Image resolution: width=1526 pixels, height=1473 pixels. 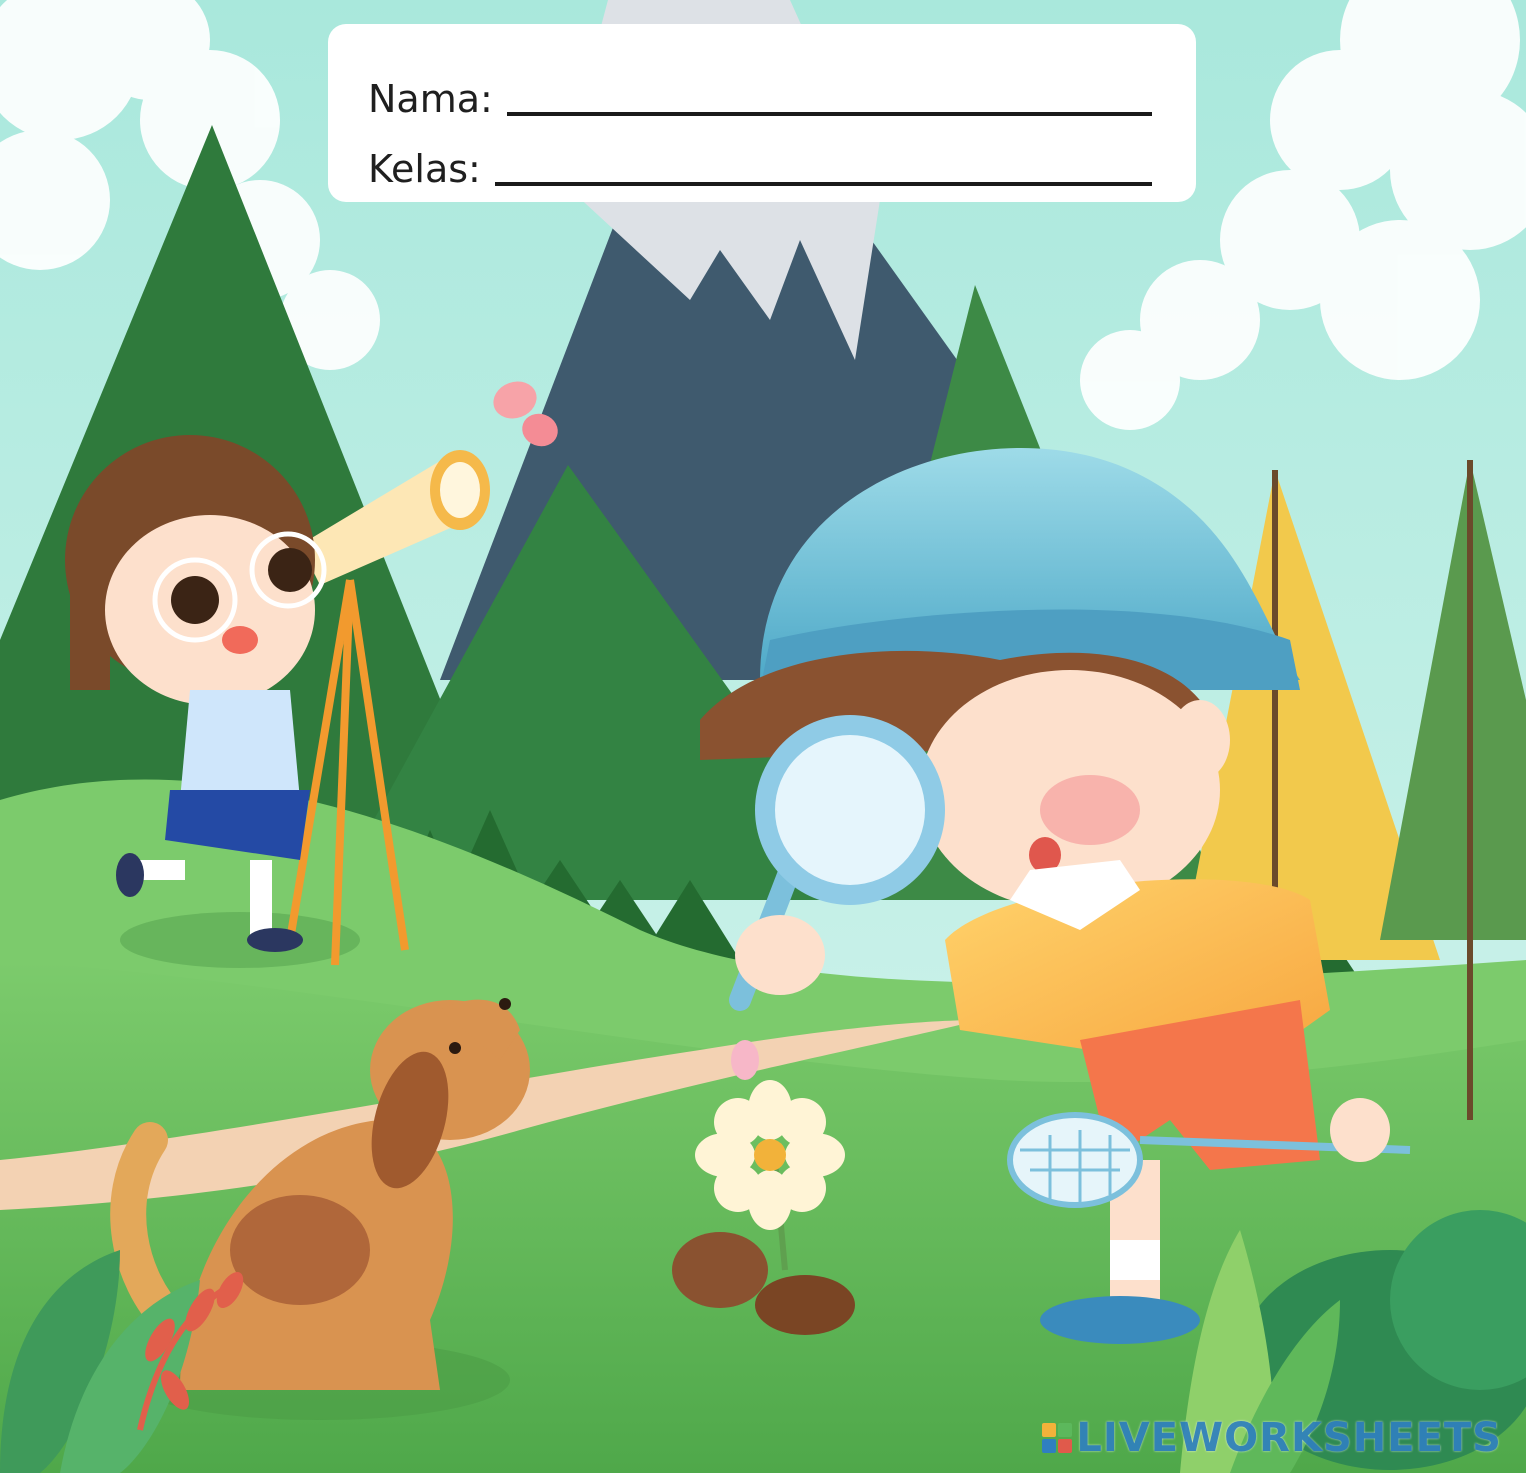 I want to click on name-field-row: Nama:, so click(x=760, y=92).